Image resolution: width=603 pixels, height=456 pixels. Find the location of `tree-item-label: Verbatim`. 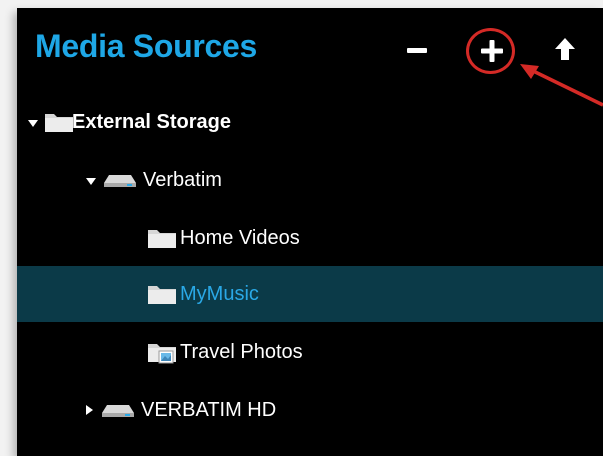

tree-item-label: Verbatim is located at coordinates (182, 180).